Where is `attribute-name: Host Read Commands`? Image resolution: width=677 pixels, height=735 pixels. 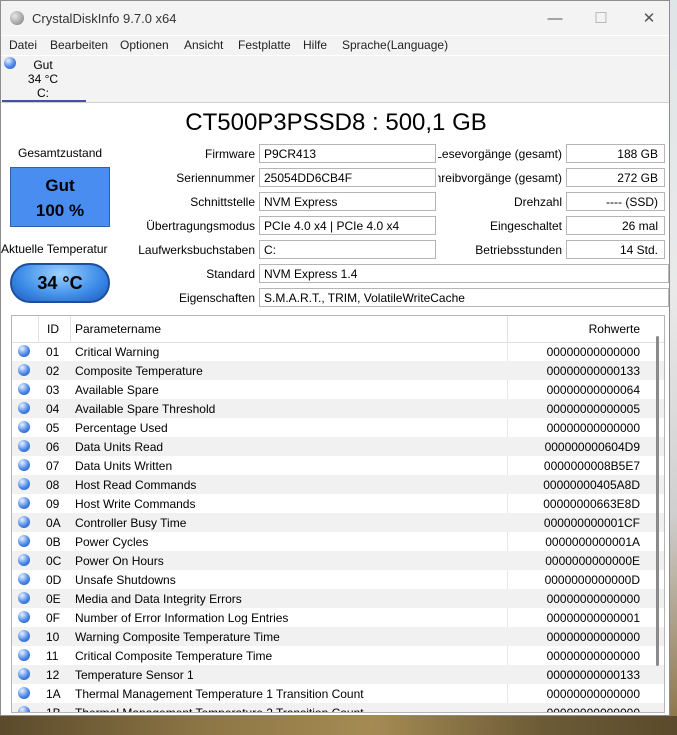
attribute-name: Host Read Commands is located at coordinates (136, 485).